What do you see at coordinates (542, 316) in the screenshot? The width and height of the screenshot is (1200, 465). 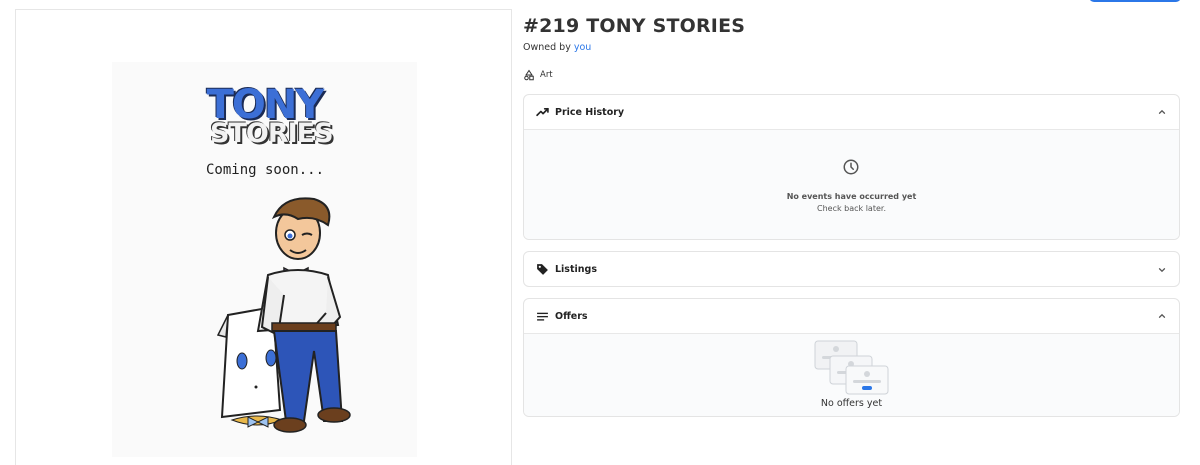 I see `list-icon` at bounding box center [542, 316].